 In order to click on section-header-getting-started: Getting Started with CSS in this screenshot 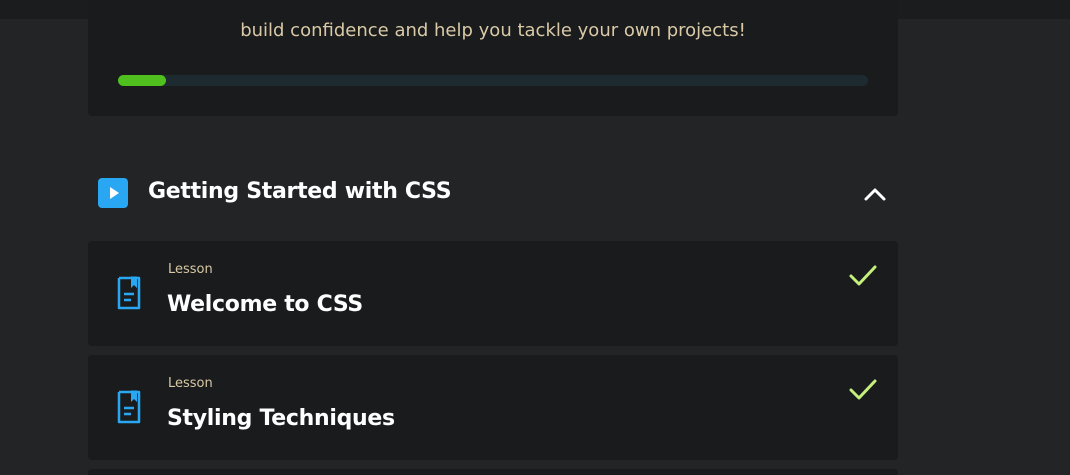, I will do `click(493, 193)`.